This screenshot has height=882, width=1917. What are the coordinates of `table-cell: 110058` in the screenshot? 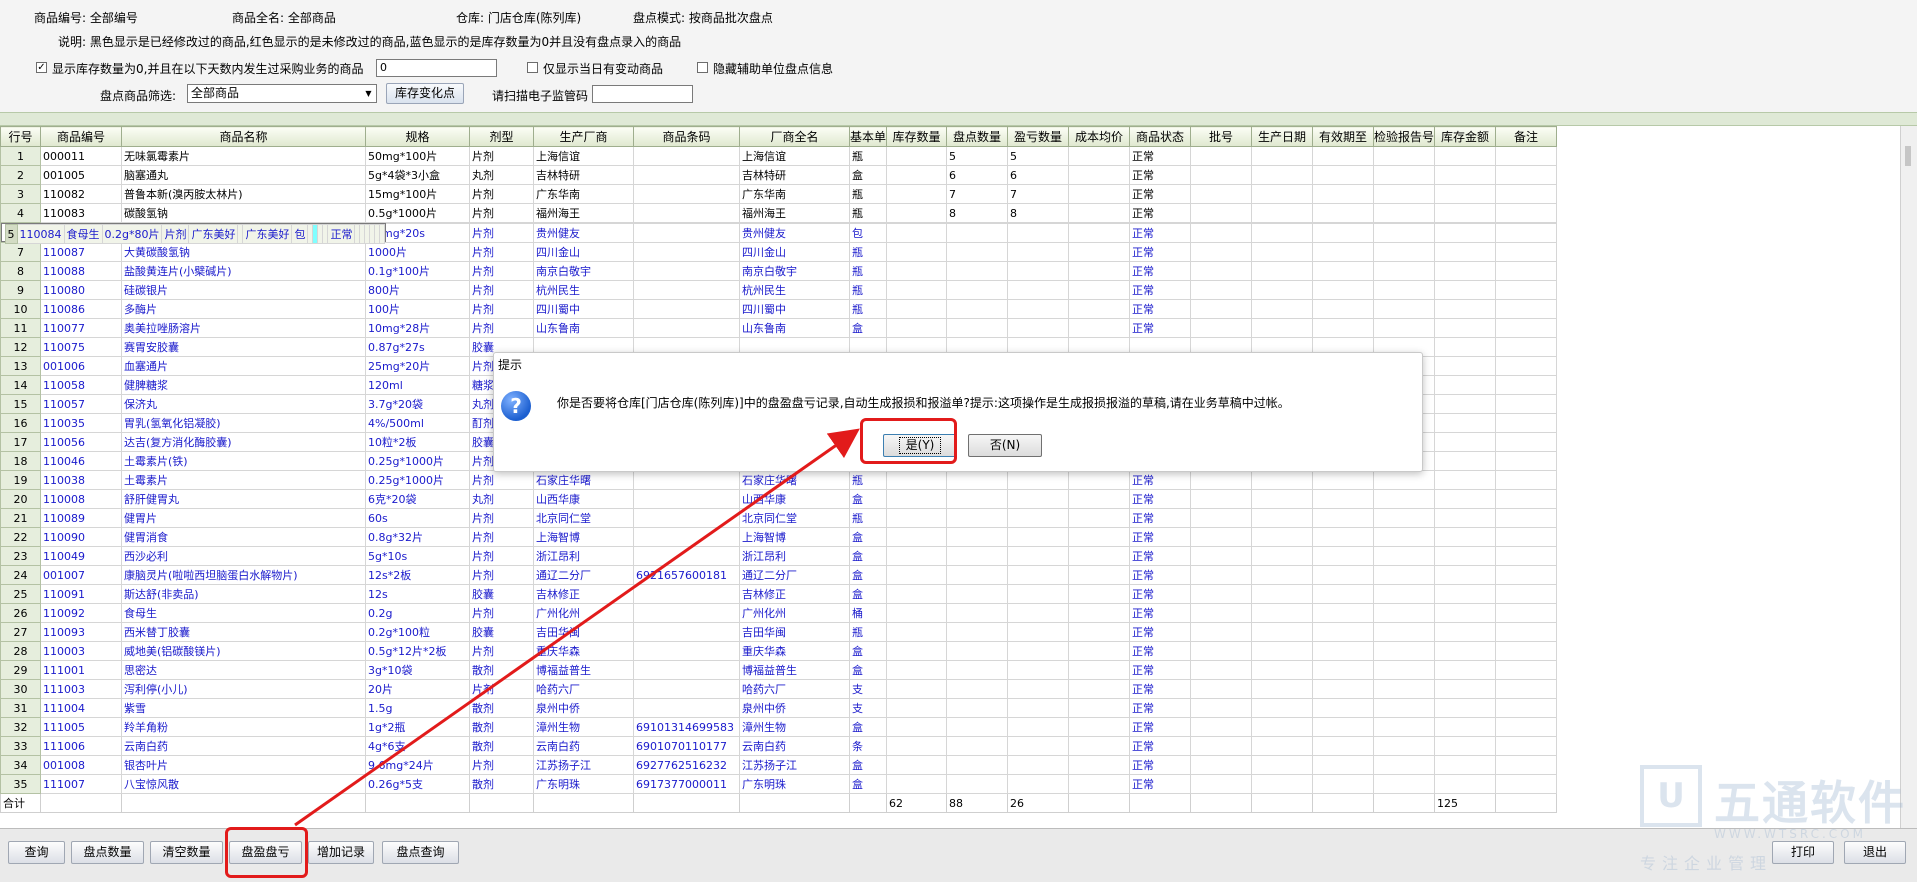 It's located at (81, 385).